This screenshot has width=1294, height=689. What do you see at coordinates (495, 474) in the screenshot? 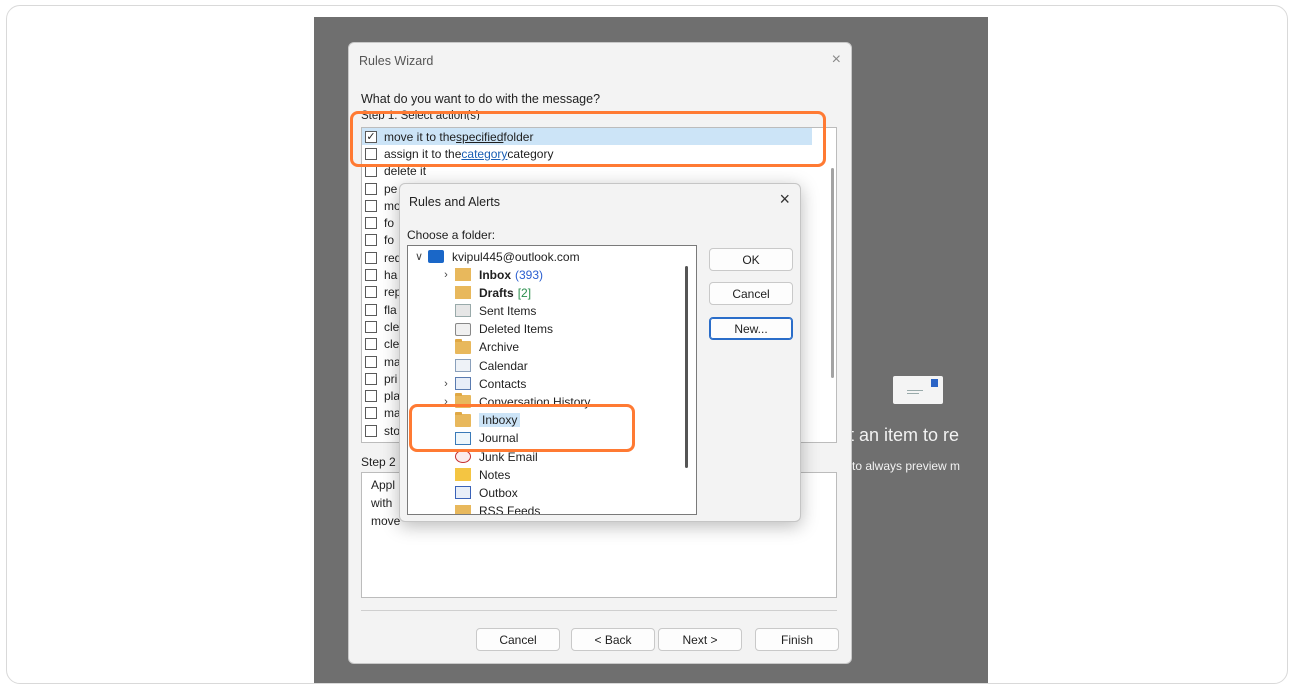
I see `folder-name: Notes` at bounding box center [495, 474].